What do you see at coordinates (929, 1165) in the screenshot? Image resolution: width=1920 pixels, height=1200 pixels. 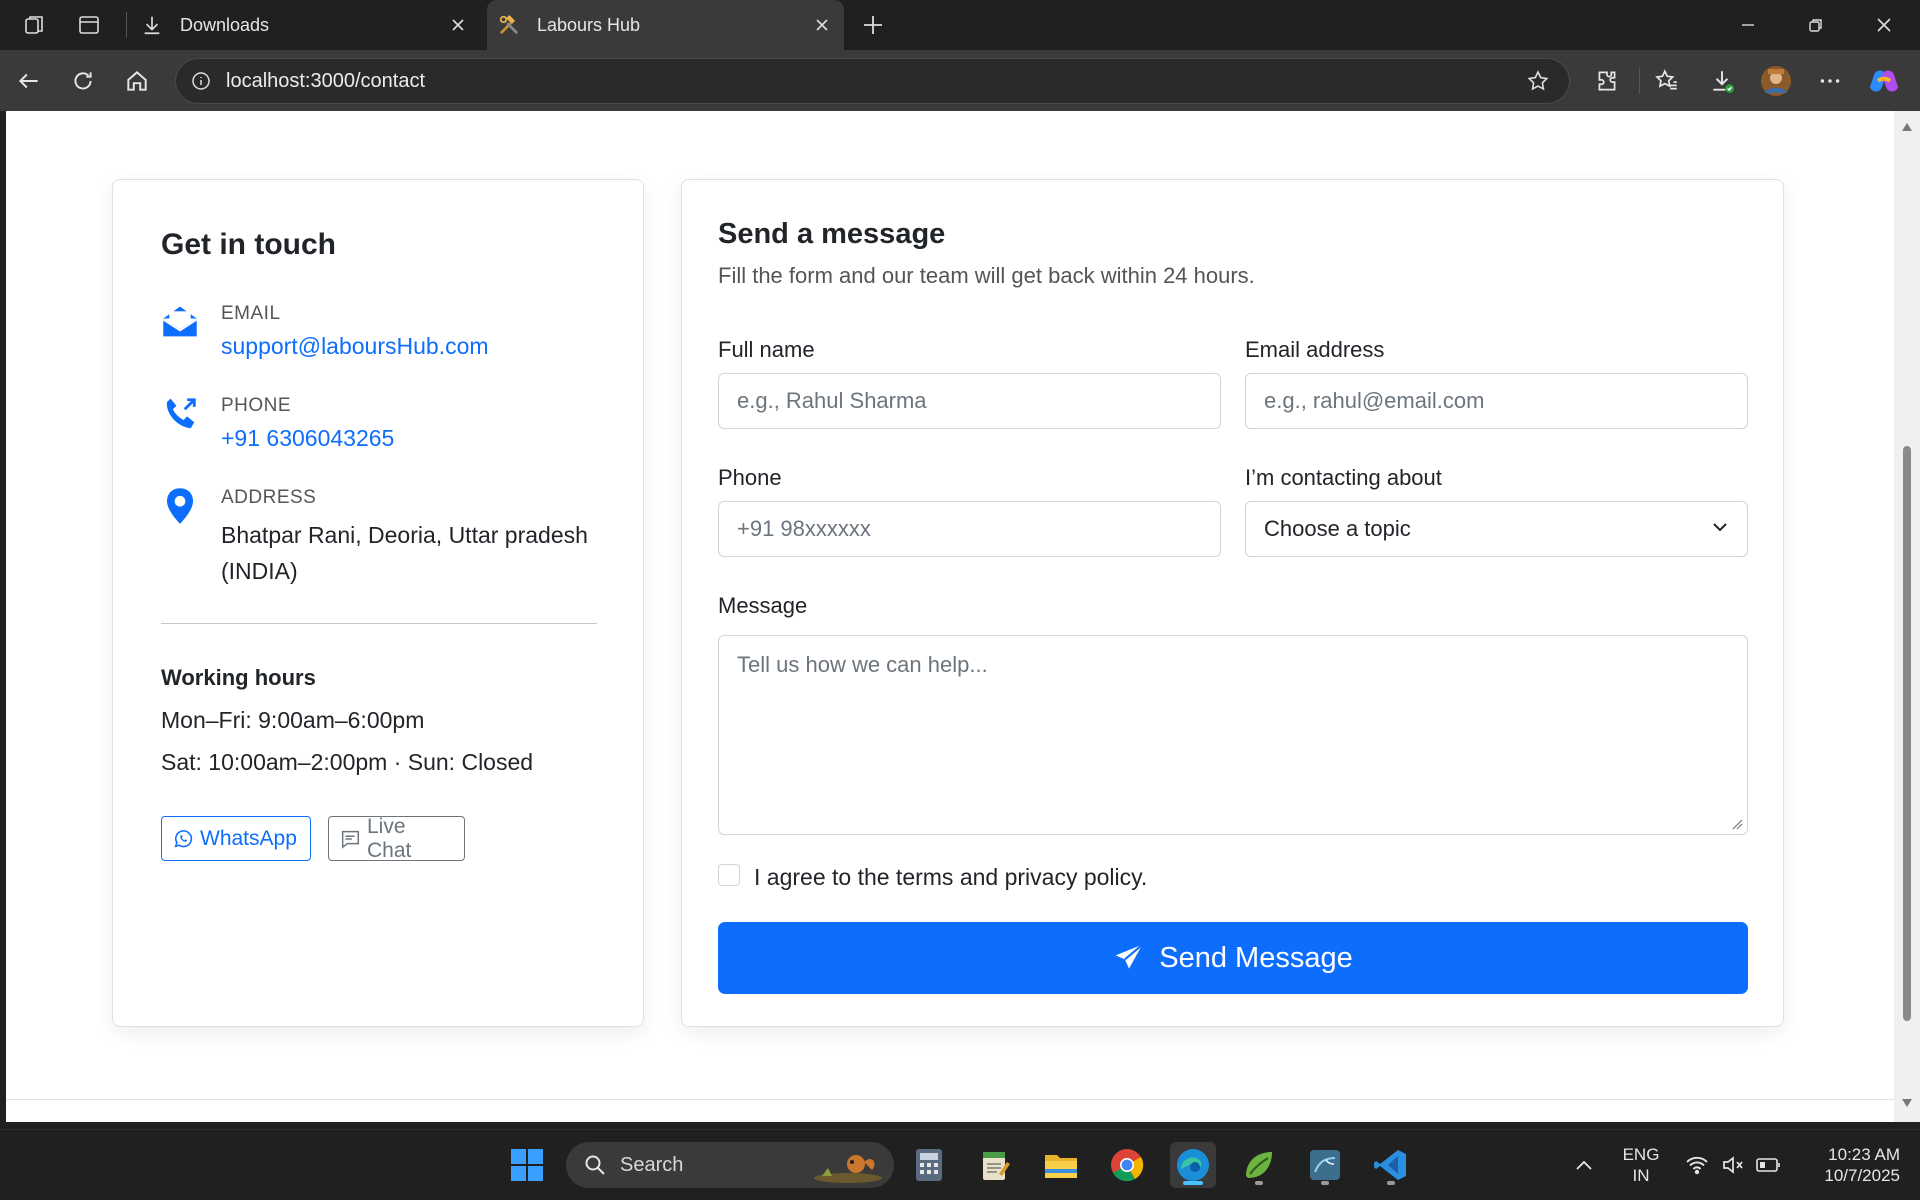 I see `calculator-app` at bounding box center [929, 1165].